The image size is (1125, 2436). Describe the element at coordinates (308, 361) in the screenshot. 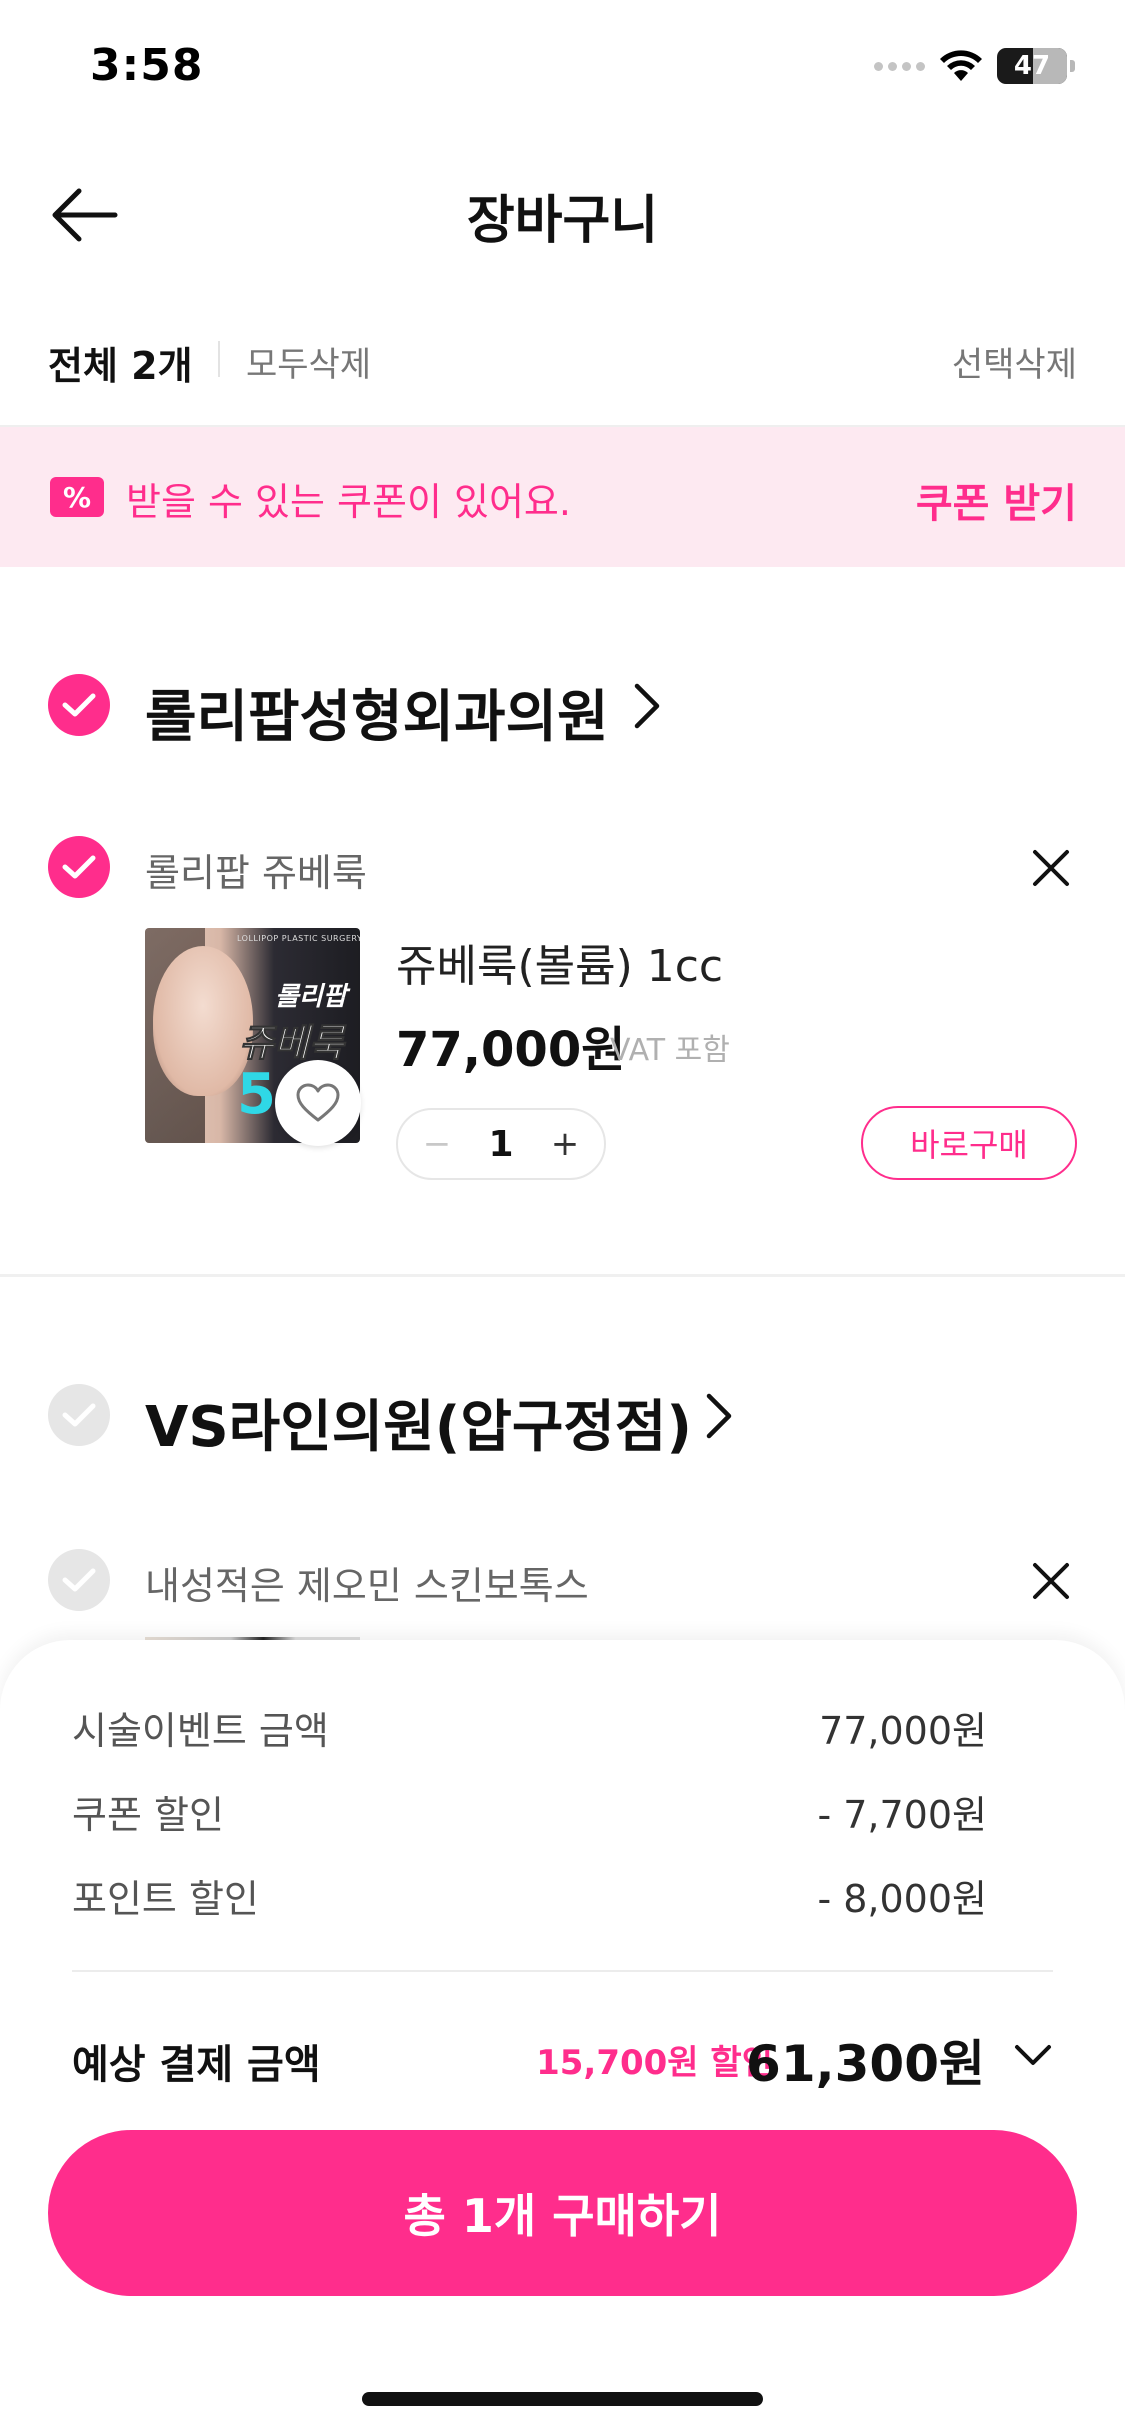

I see `delete-all-button: 모두삭제` at that location.